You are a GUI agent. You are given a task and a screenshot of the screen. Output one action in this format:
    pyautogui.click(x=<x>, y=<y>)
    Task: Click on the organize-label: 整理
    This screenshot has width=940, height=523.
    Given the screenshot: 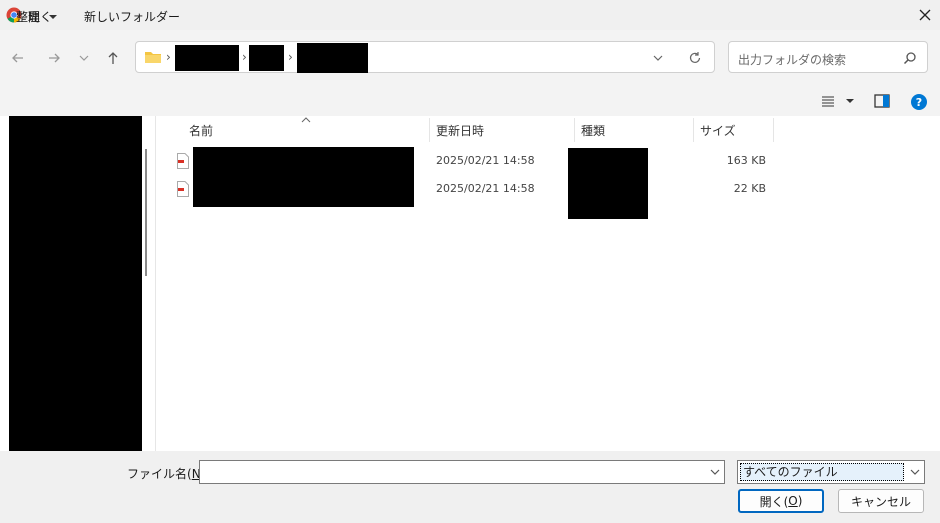 What is the action you would take?
    pyautogui.click(x=28, y=17)
    